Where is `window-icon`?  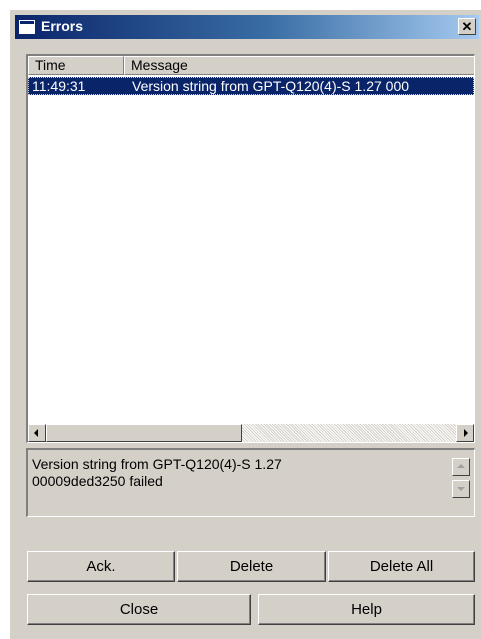 window-icon is located at coordinates (27, 27).